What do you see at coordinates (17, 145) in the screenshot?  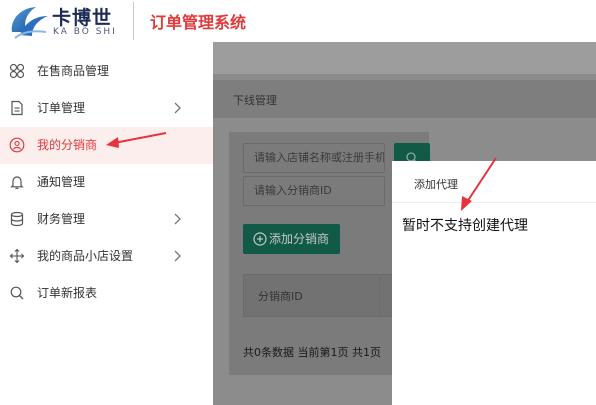 I see `user-circle-icon` at bounding box center [17, 145].